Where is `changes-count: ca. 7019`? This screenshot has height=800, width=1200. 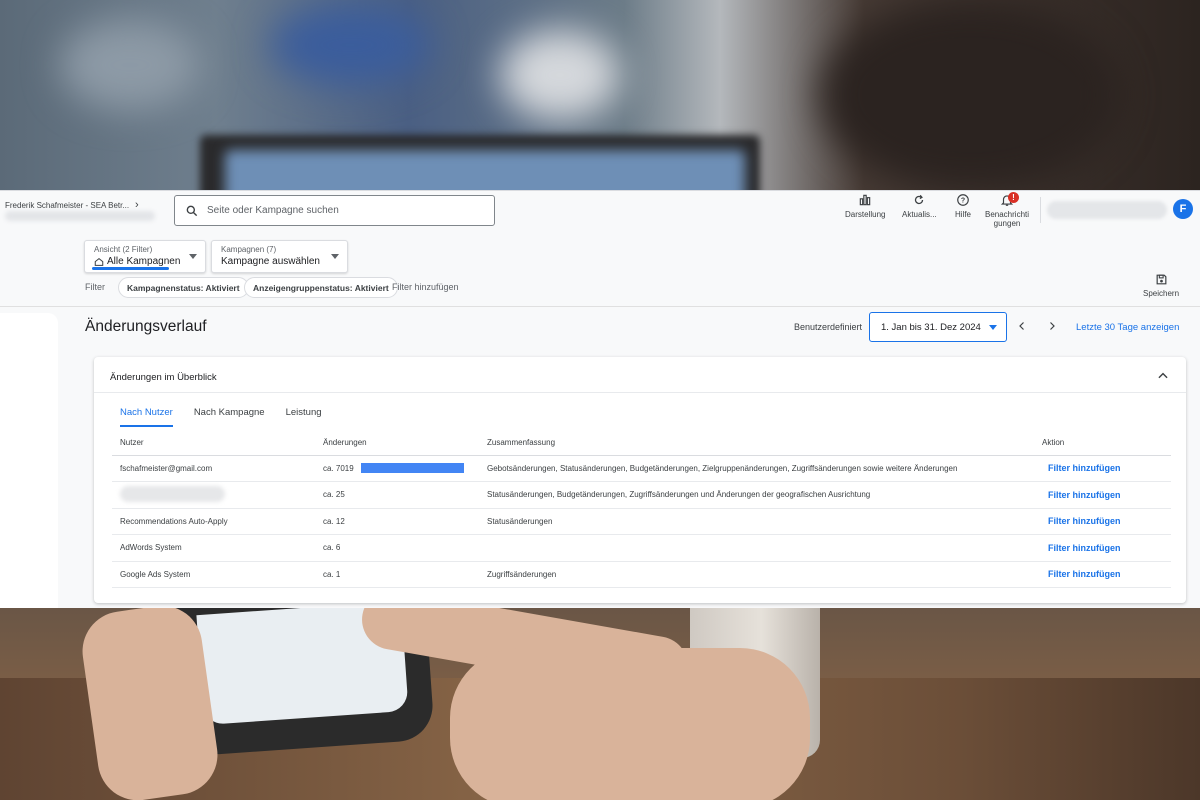
changes-count: ca. 7019 is located at coordinates (338, 468).